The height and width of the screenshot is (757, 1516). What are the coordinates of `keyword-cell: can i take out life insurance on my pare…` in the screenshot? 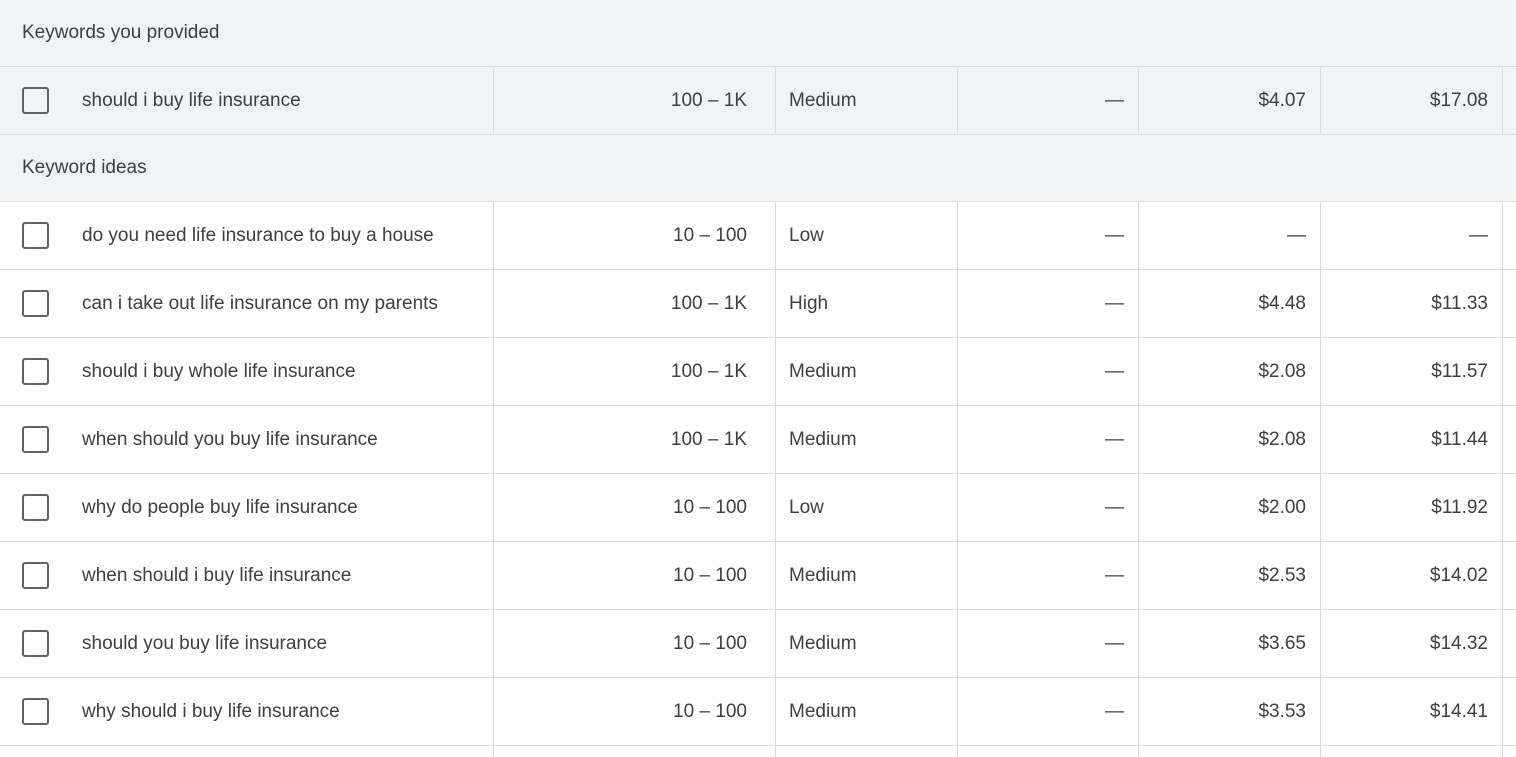 It's located at (288, 303).